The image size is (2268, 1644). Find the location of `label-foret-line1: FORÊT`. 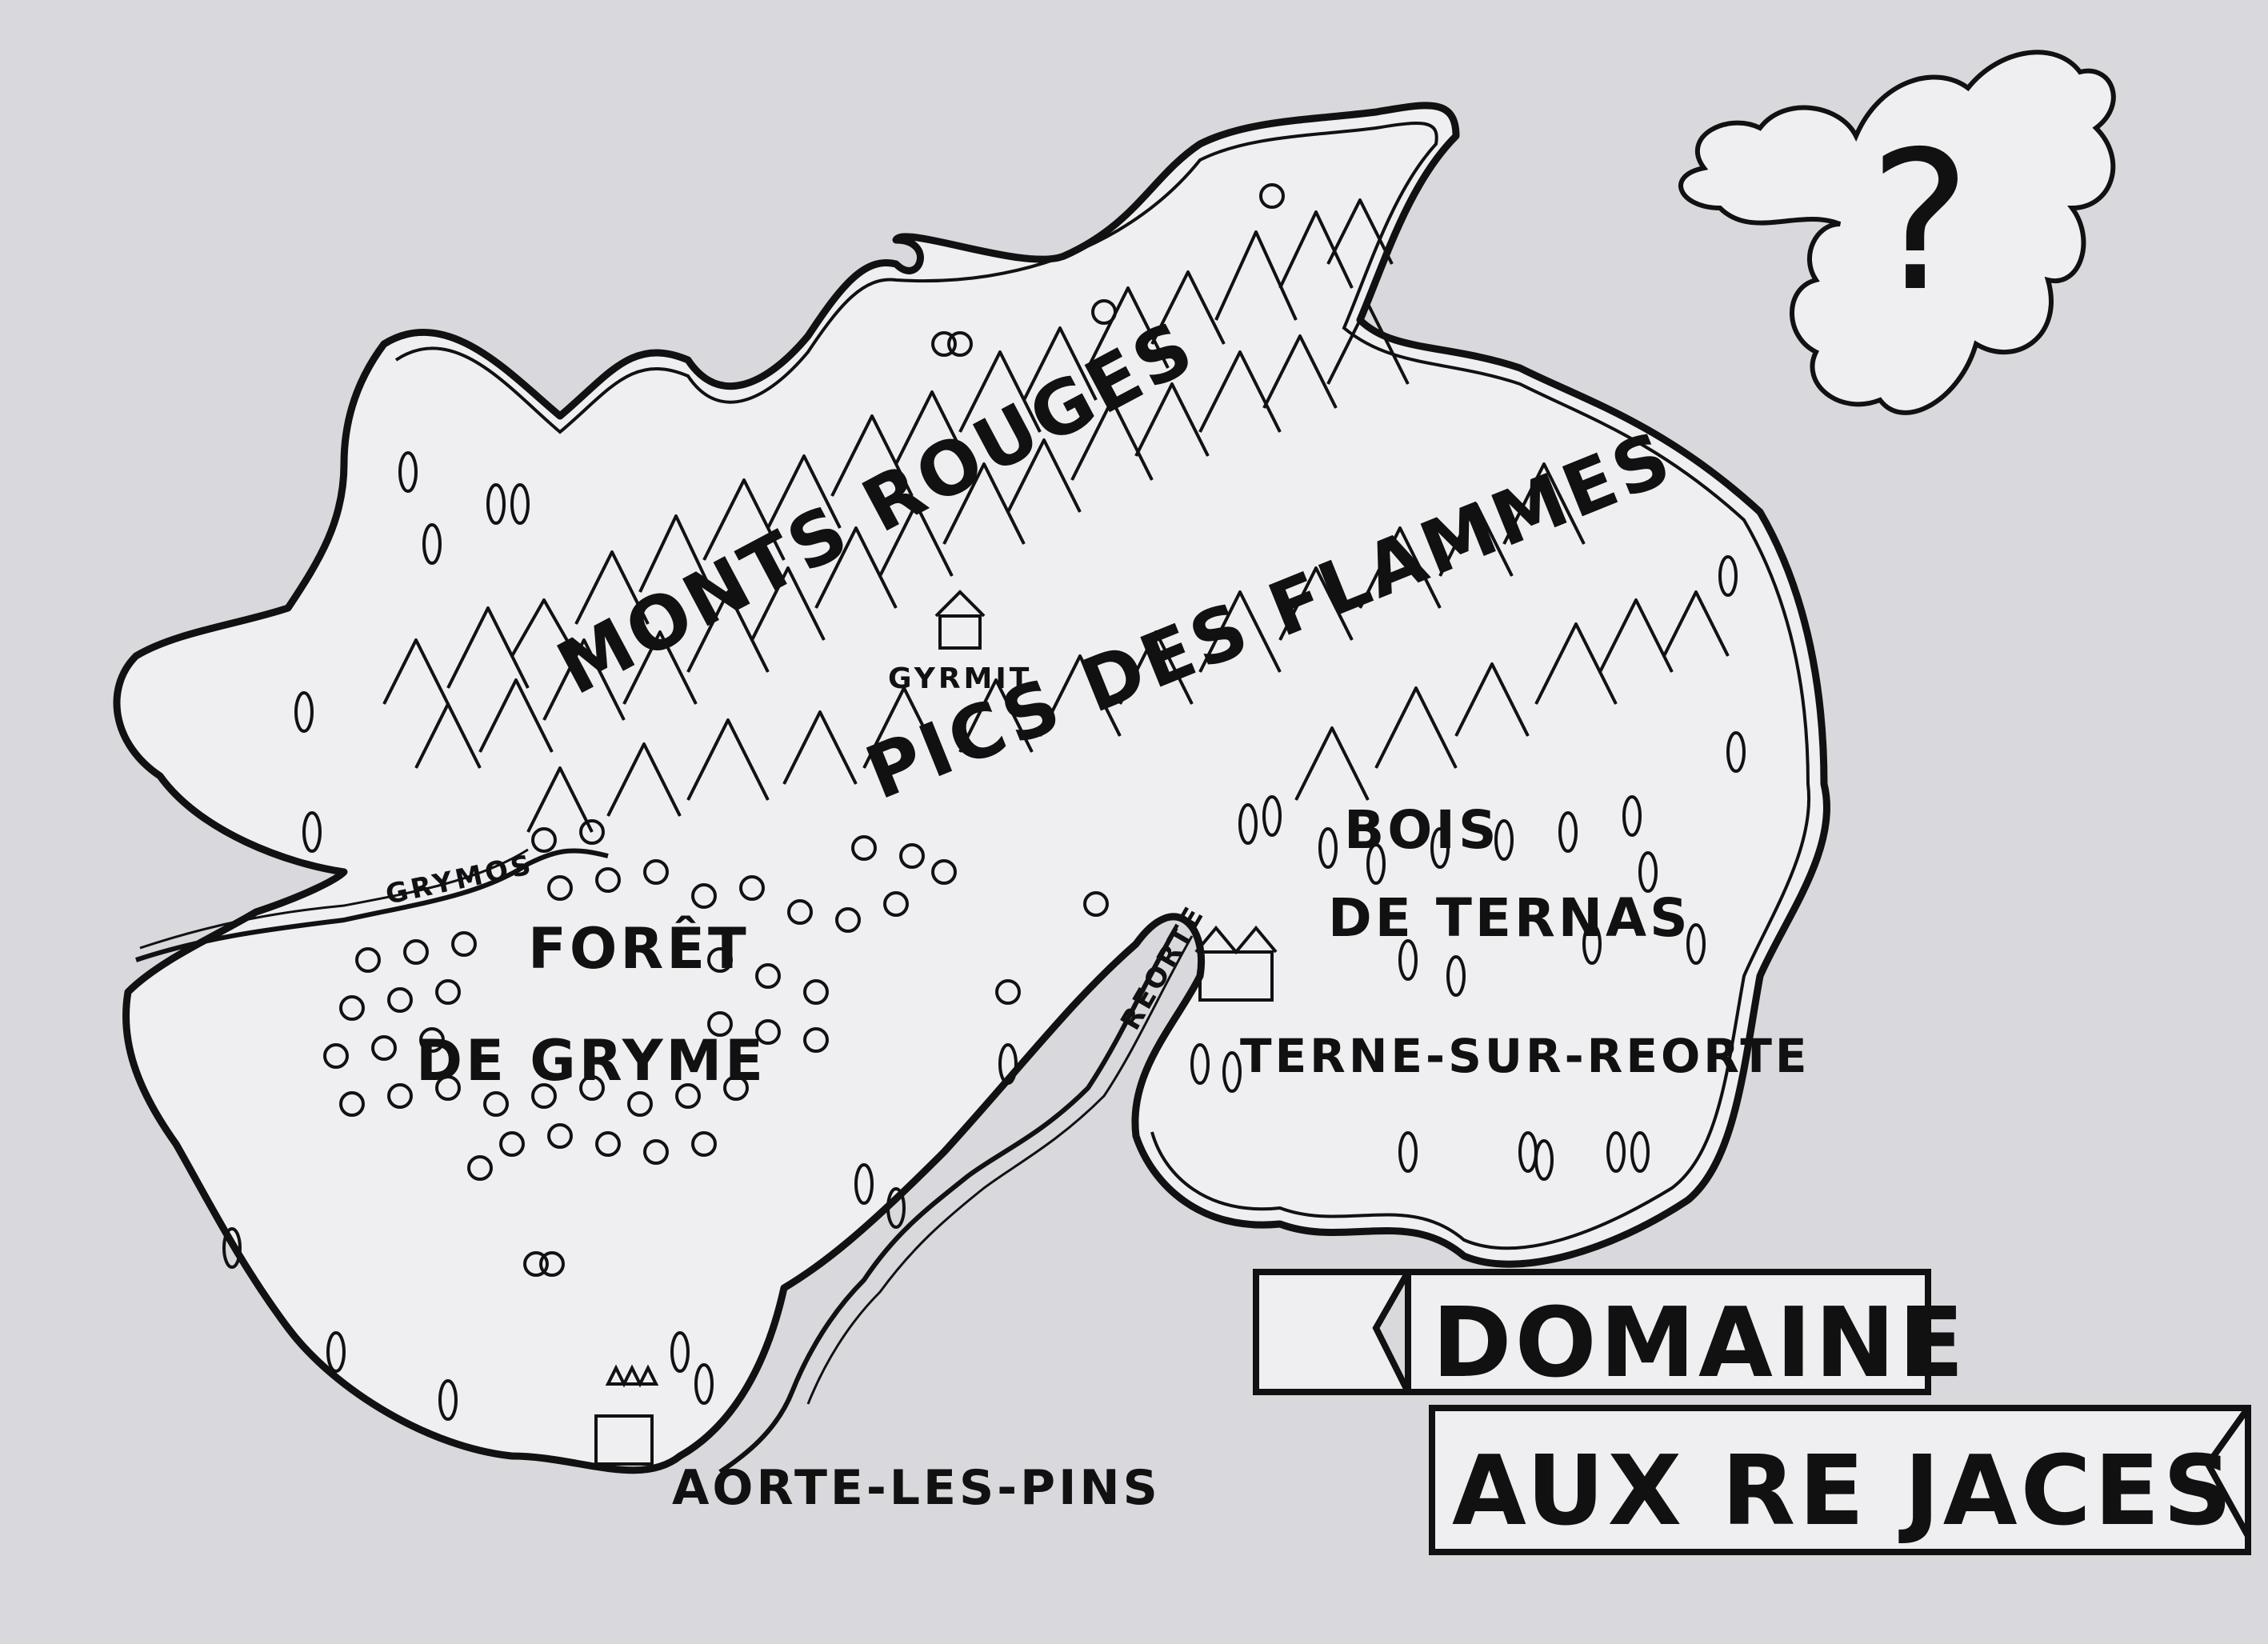

label-foret-line1: FORÊT is located at coordinates (639, 949).